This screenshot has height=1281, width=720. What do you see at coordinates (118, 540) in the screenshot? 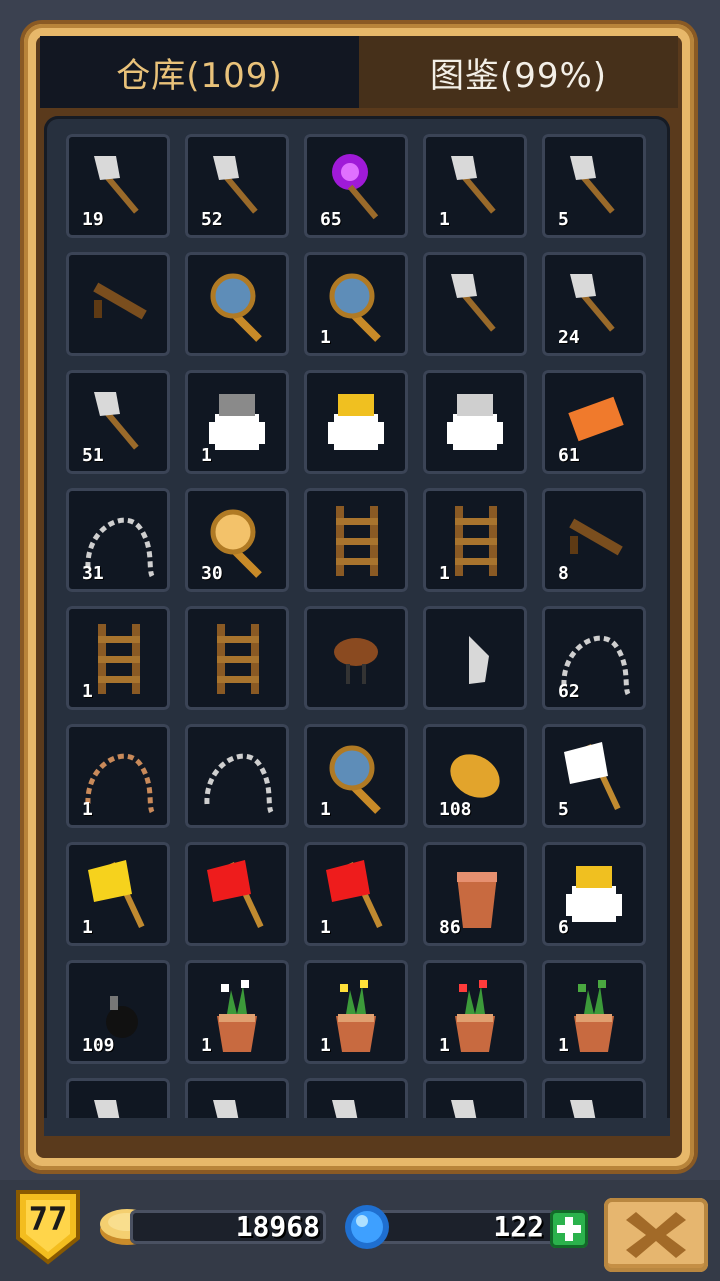
I see `item-slot: 31` at bounding box center [118, 540].